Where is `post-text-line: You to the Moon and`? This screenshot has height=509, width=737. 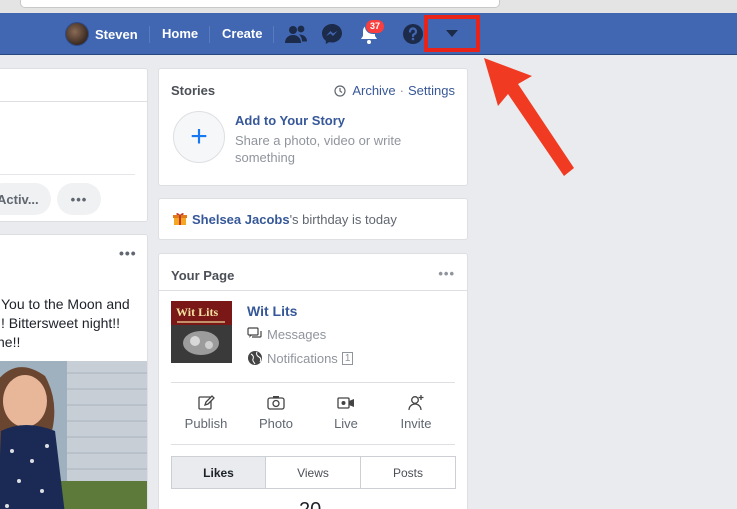 post-text-line: You to the Moon and is located at coordinates (65, 304).